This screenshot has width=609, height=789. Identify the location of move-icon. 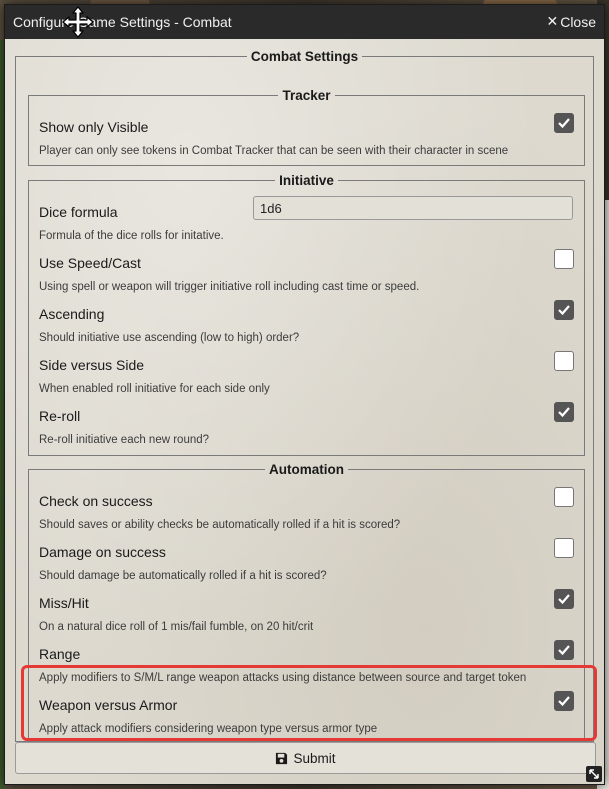
(78, 22).